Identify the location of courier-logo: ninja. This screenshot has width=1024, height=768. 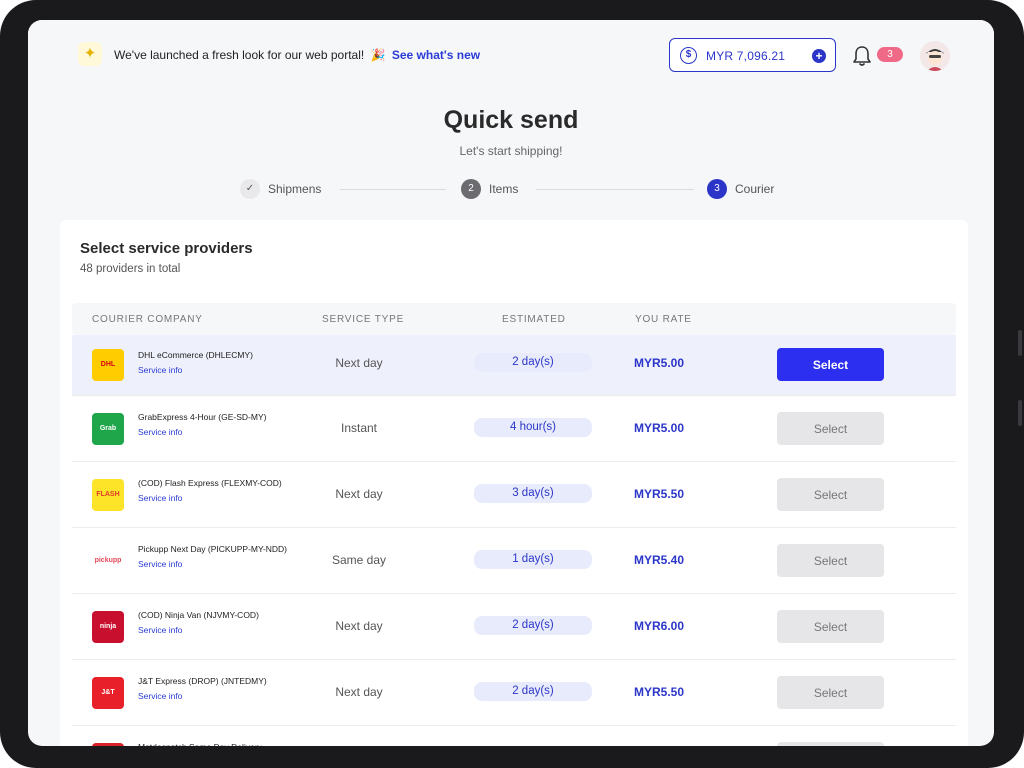
(108, 627).